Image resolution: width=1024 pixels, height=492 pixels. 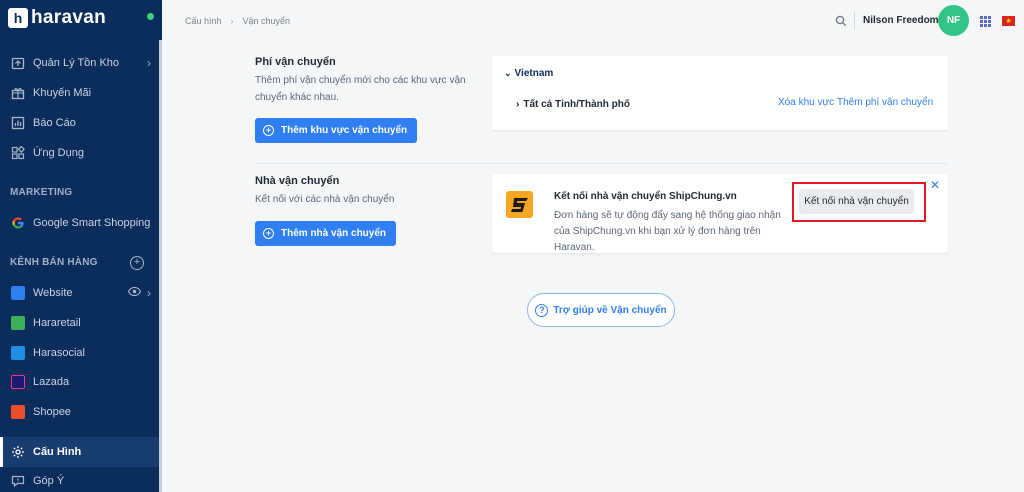 What do you see at coordinates (150, 16) in the screenshot?
I see `online-status-dot` at bounding box center [150, 16].